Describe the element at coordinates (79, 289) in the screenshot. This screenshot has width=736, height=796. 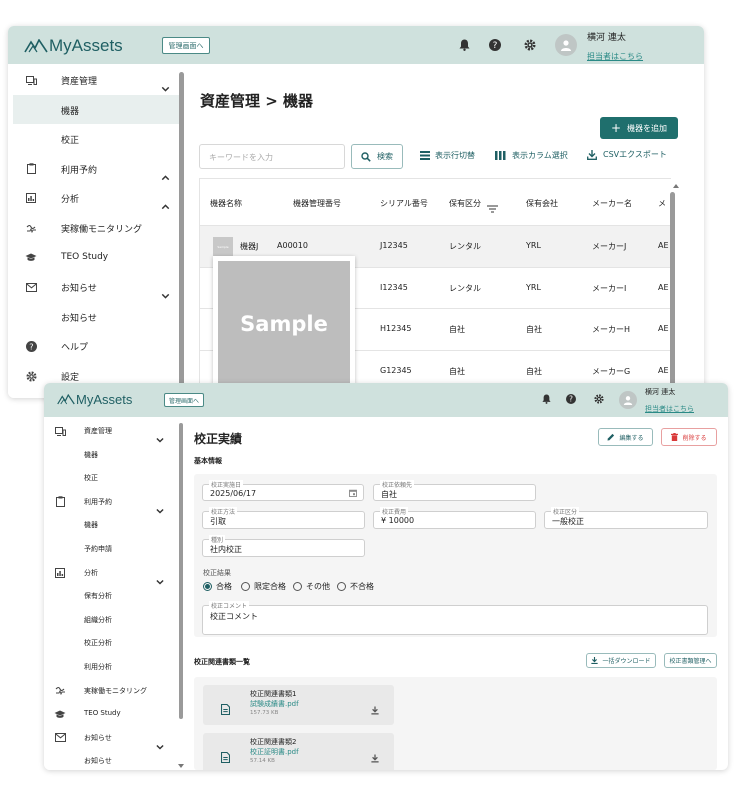
I see `sidebar-item-label: お知らせ` at that location.